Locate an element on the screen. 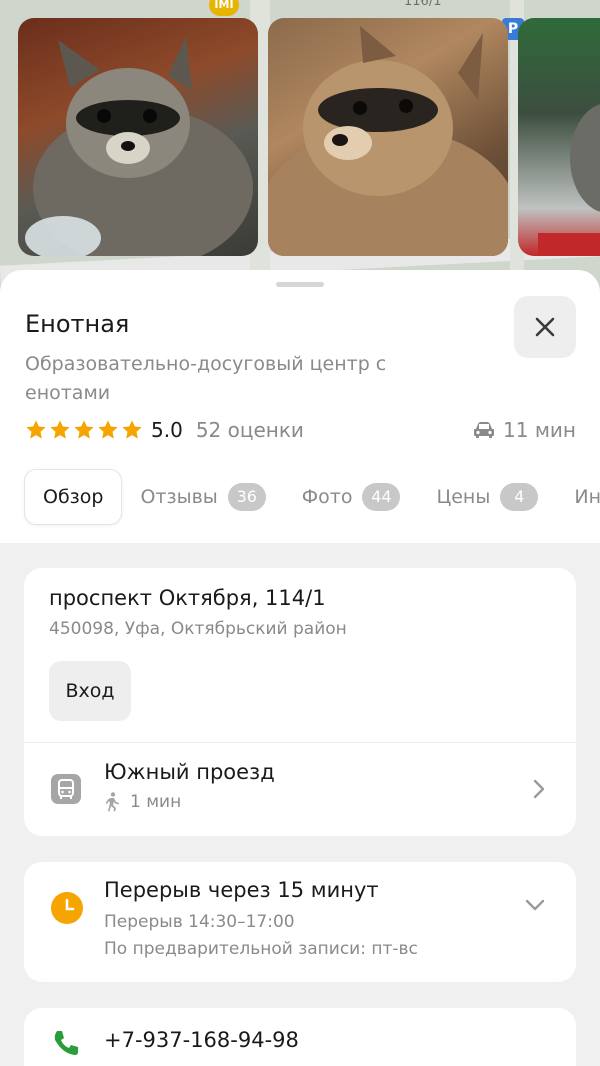 This screenshot has width=600, height=1066. place-title: Енотная is located at coordinates (77, 324).